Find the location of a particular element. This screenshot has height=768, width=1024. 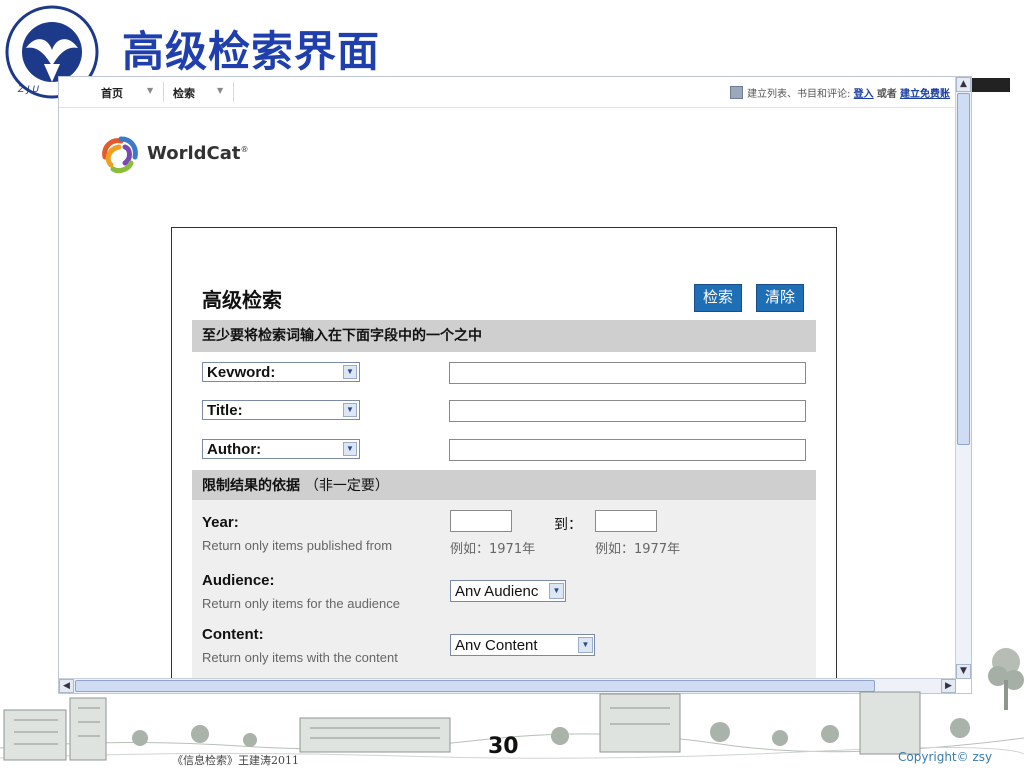

content-select-value: Anv Content is located at coordinates (496, 645).